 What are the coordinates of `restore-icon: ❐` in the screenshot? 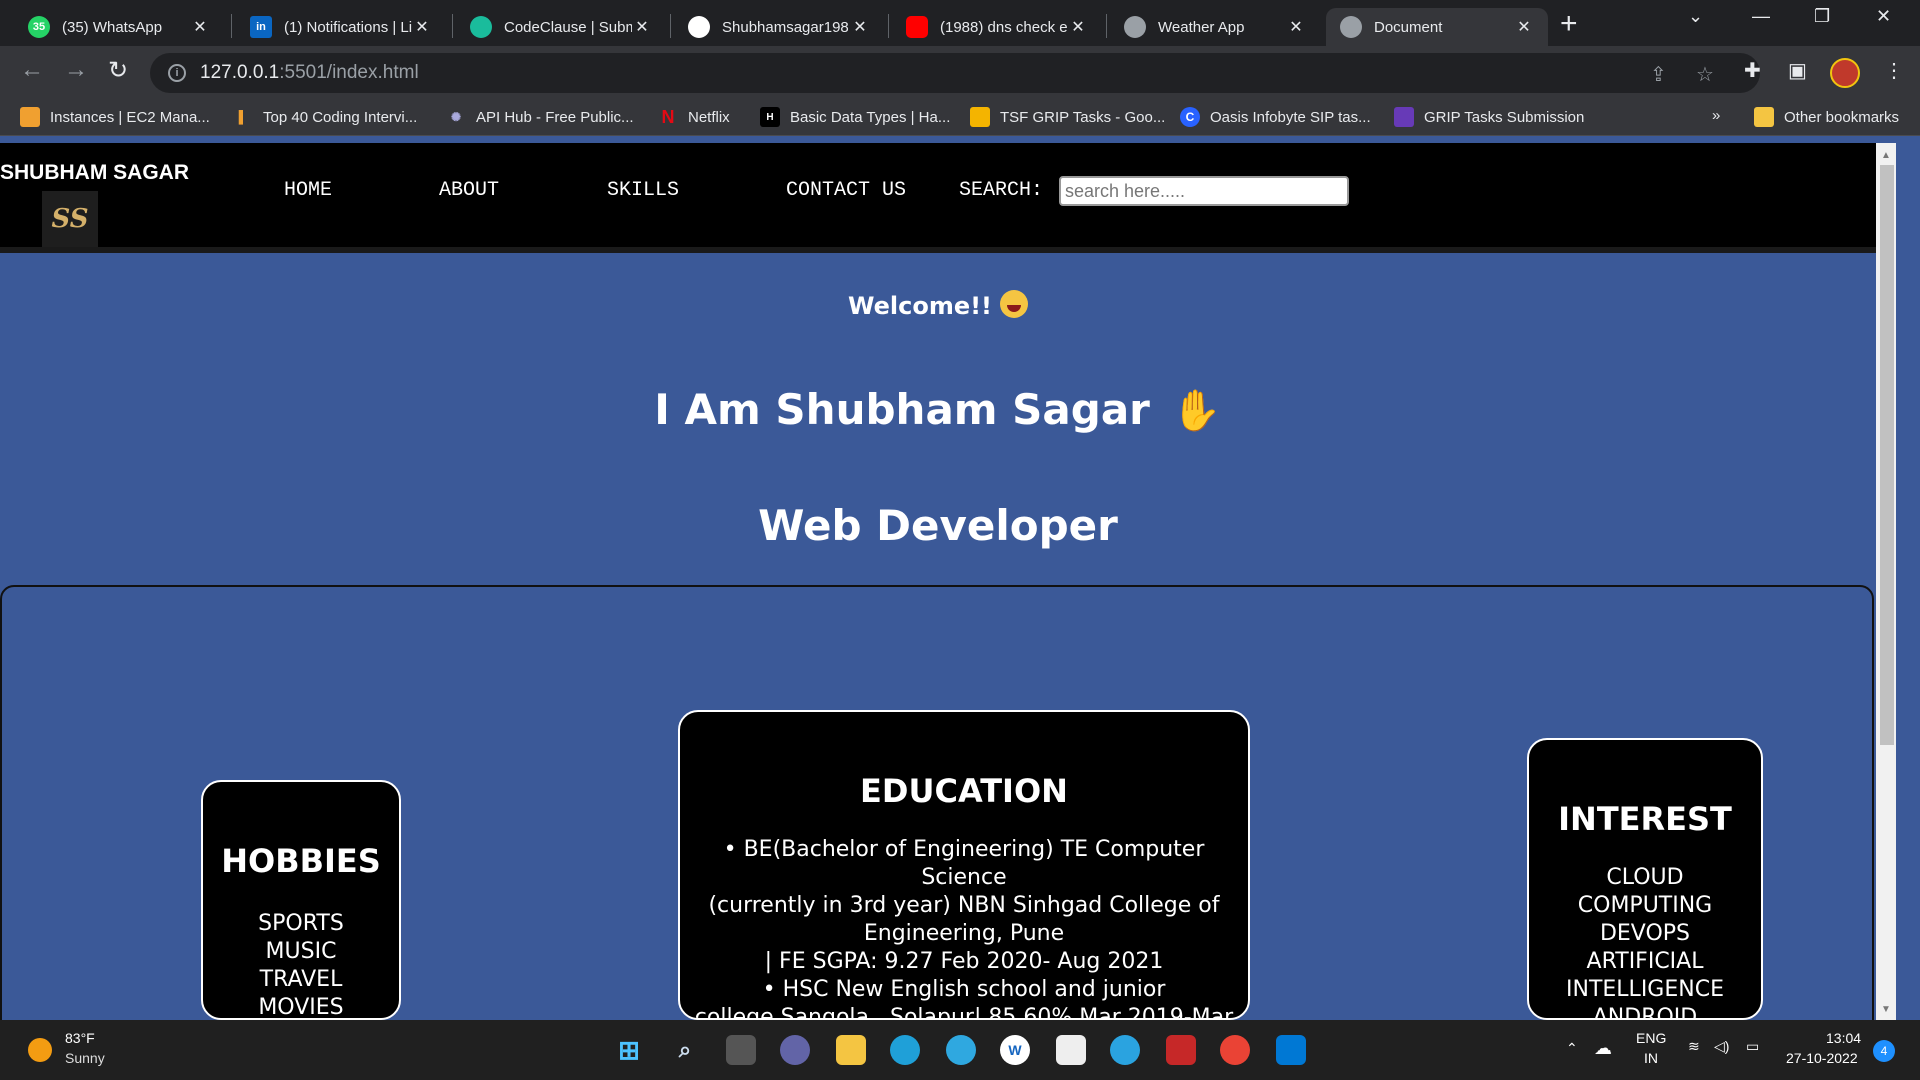 It's located at (1822, 16).